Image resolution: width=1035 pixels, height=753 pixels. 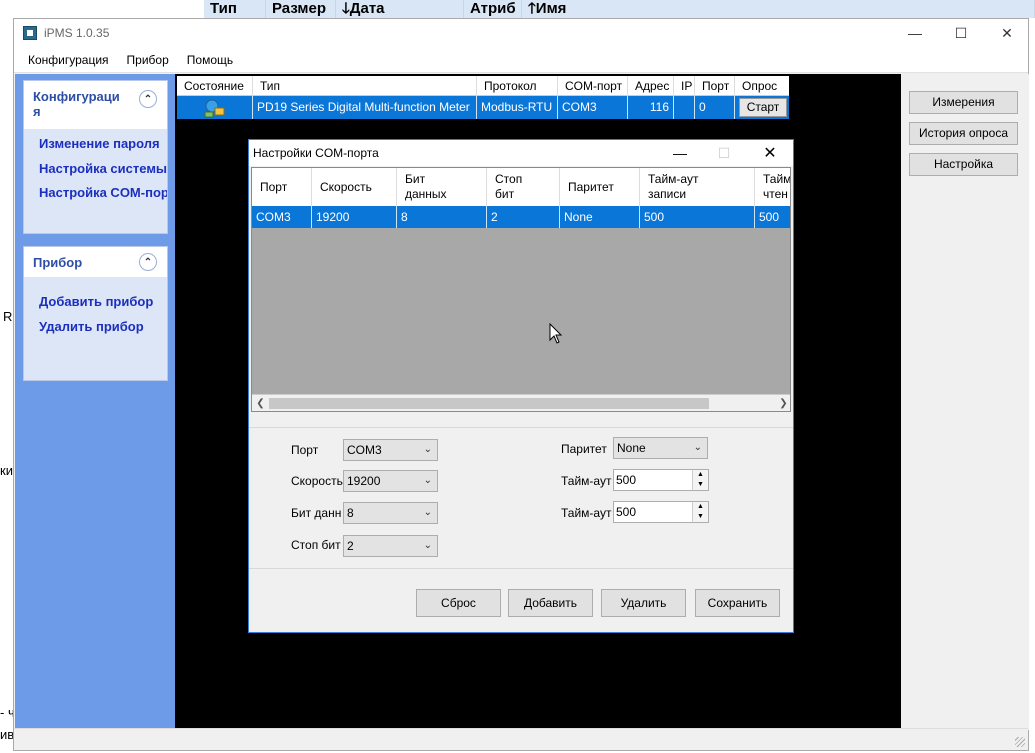 What do you see at coordinates (316, 513) in the screenshot?
I see `databits-label: Бит данн` at bounding box center [316, 513].